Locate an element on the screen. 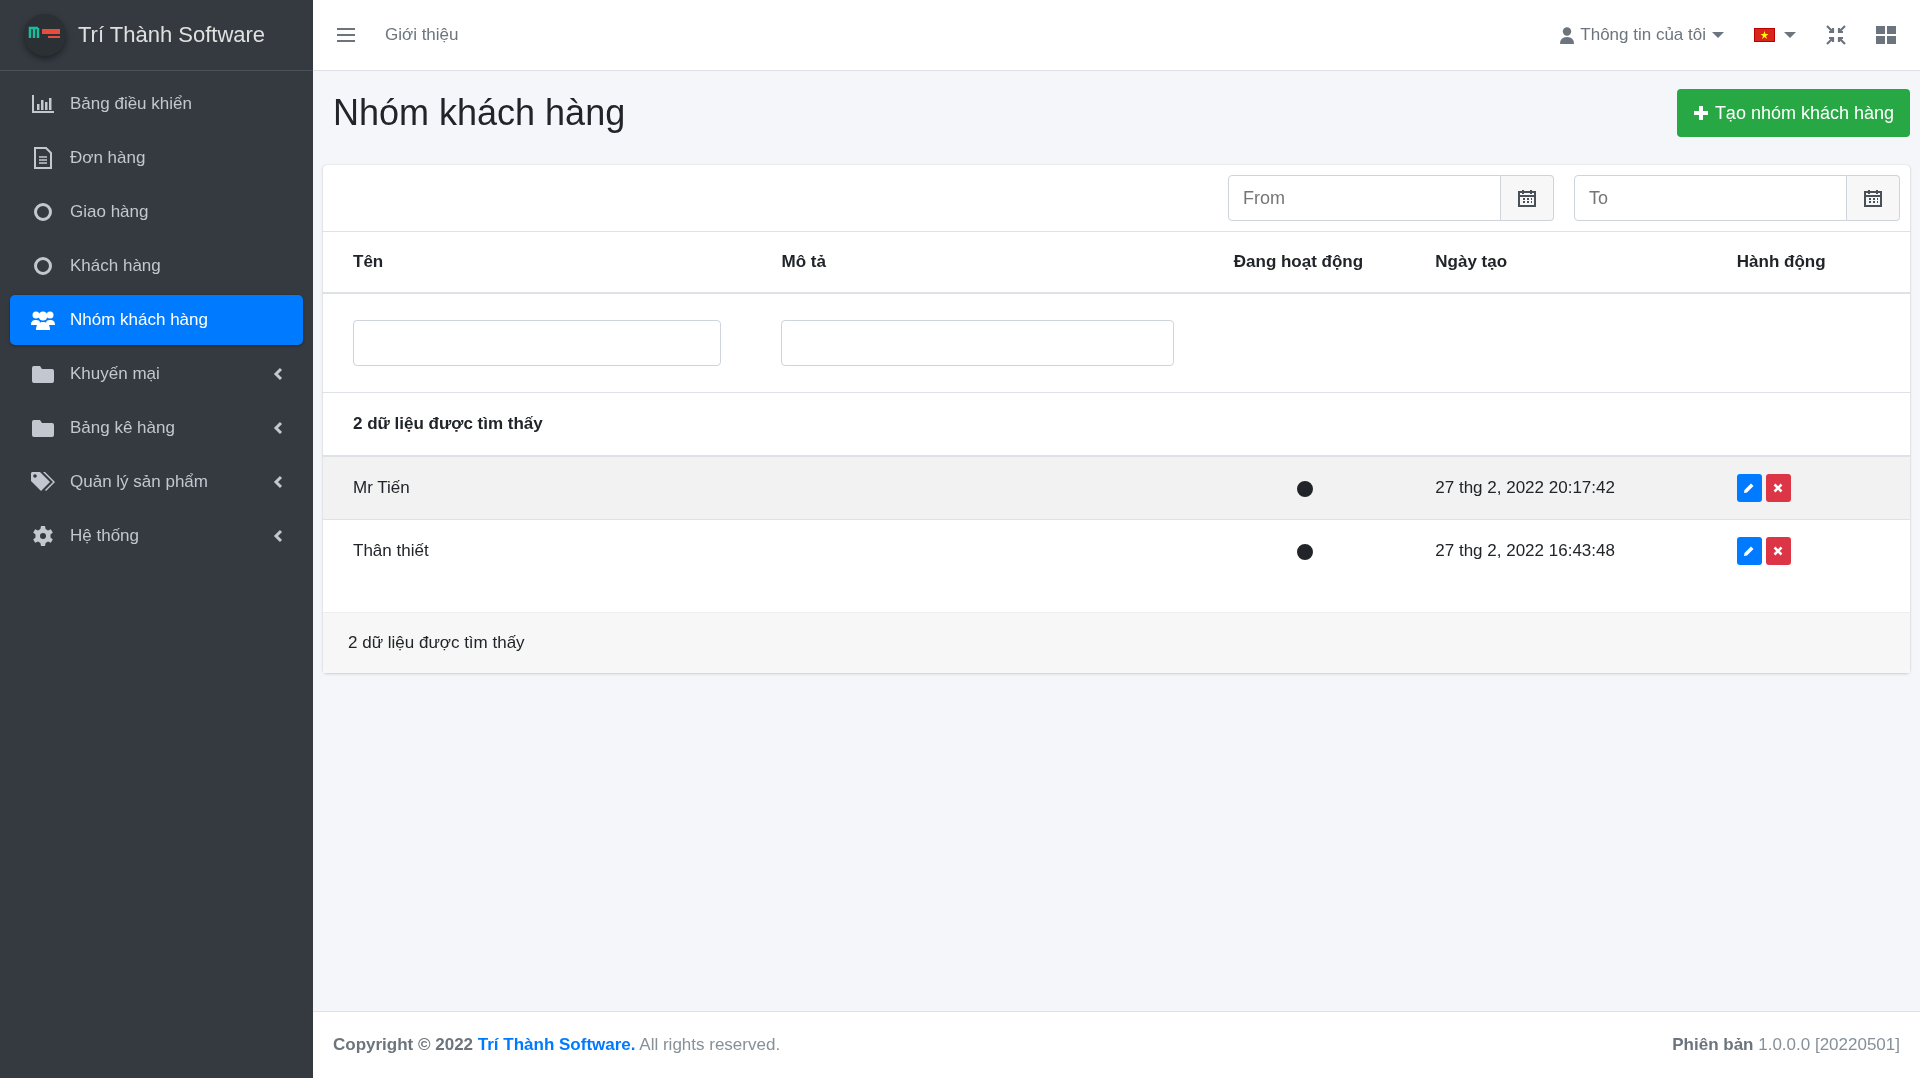  table-cell: 27 thg 2, 2022 20:17:42 is located at coordinates (1525, 487).